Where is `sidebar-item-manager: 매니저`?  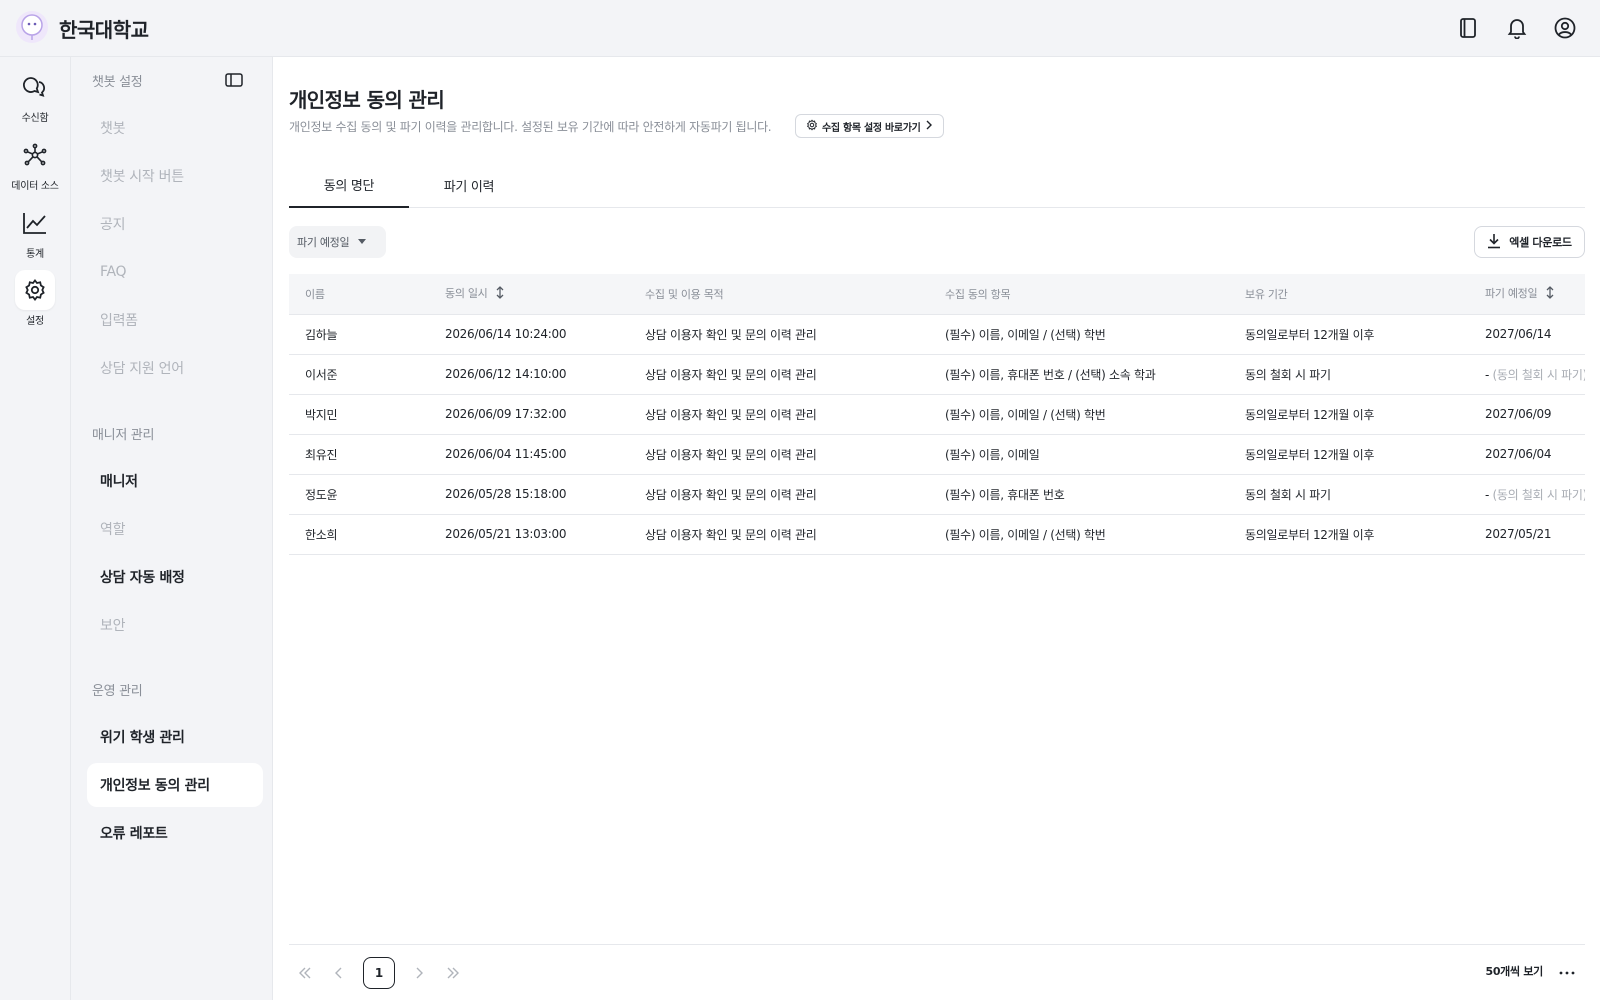
sidebar-item-manager: 매니저 is located at coordinates (175, 481).